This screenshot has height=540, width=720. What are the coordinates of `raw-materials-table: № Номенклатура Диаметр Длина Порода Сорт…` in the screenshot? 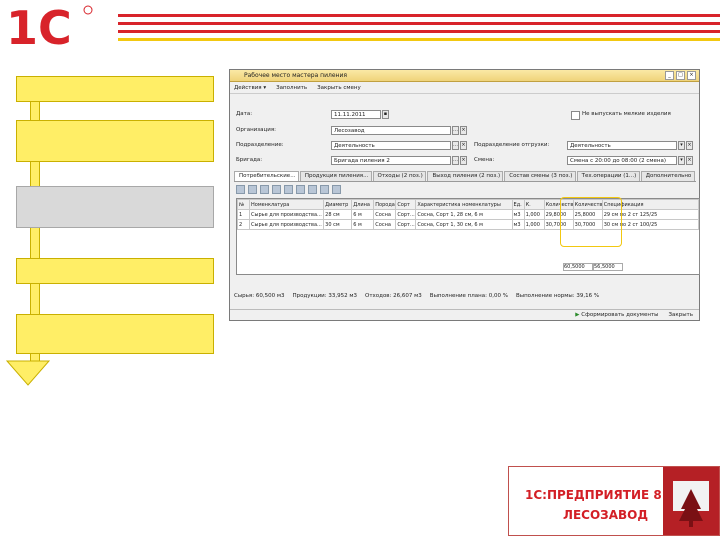 It's located at (468, 236).